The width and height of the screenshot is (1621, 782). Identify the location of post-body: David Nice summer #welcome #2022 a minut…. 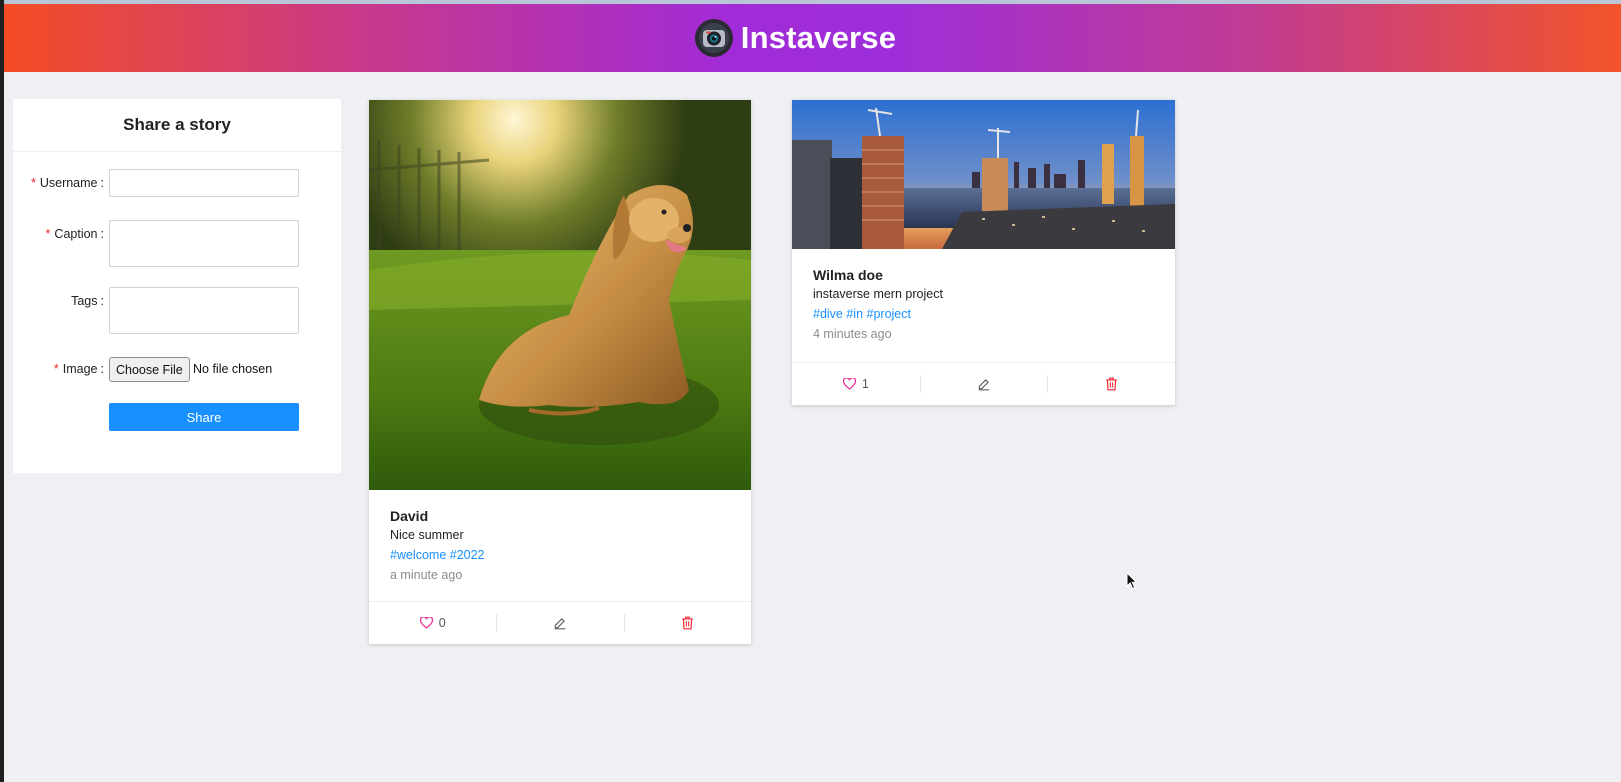
(437, 545).